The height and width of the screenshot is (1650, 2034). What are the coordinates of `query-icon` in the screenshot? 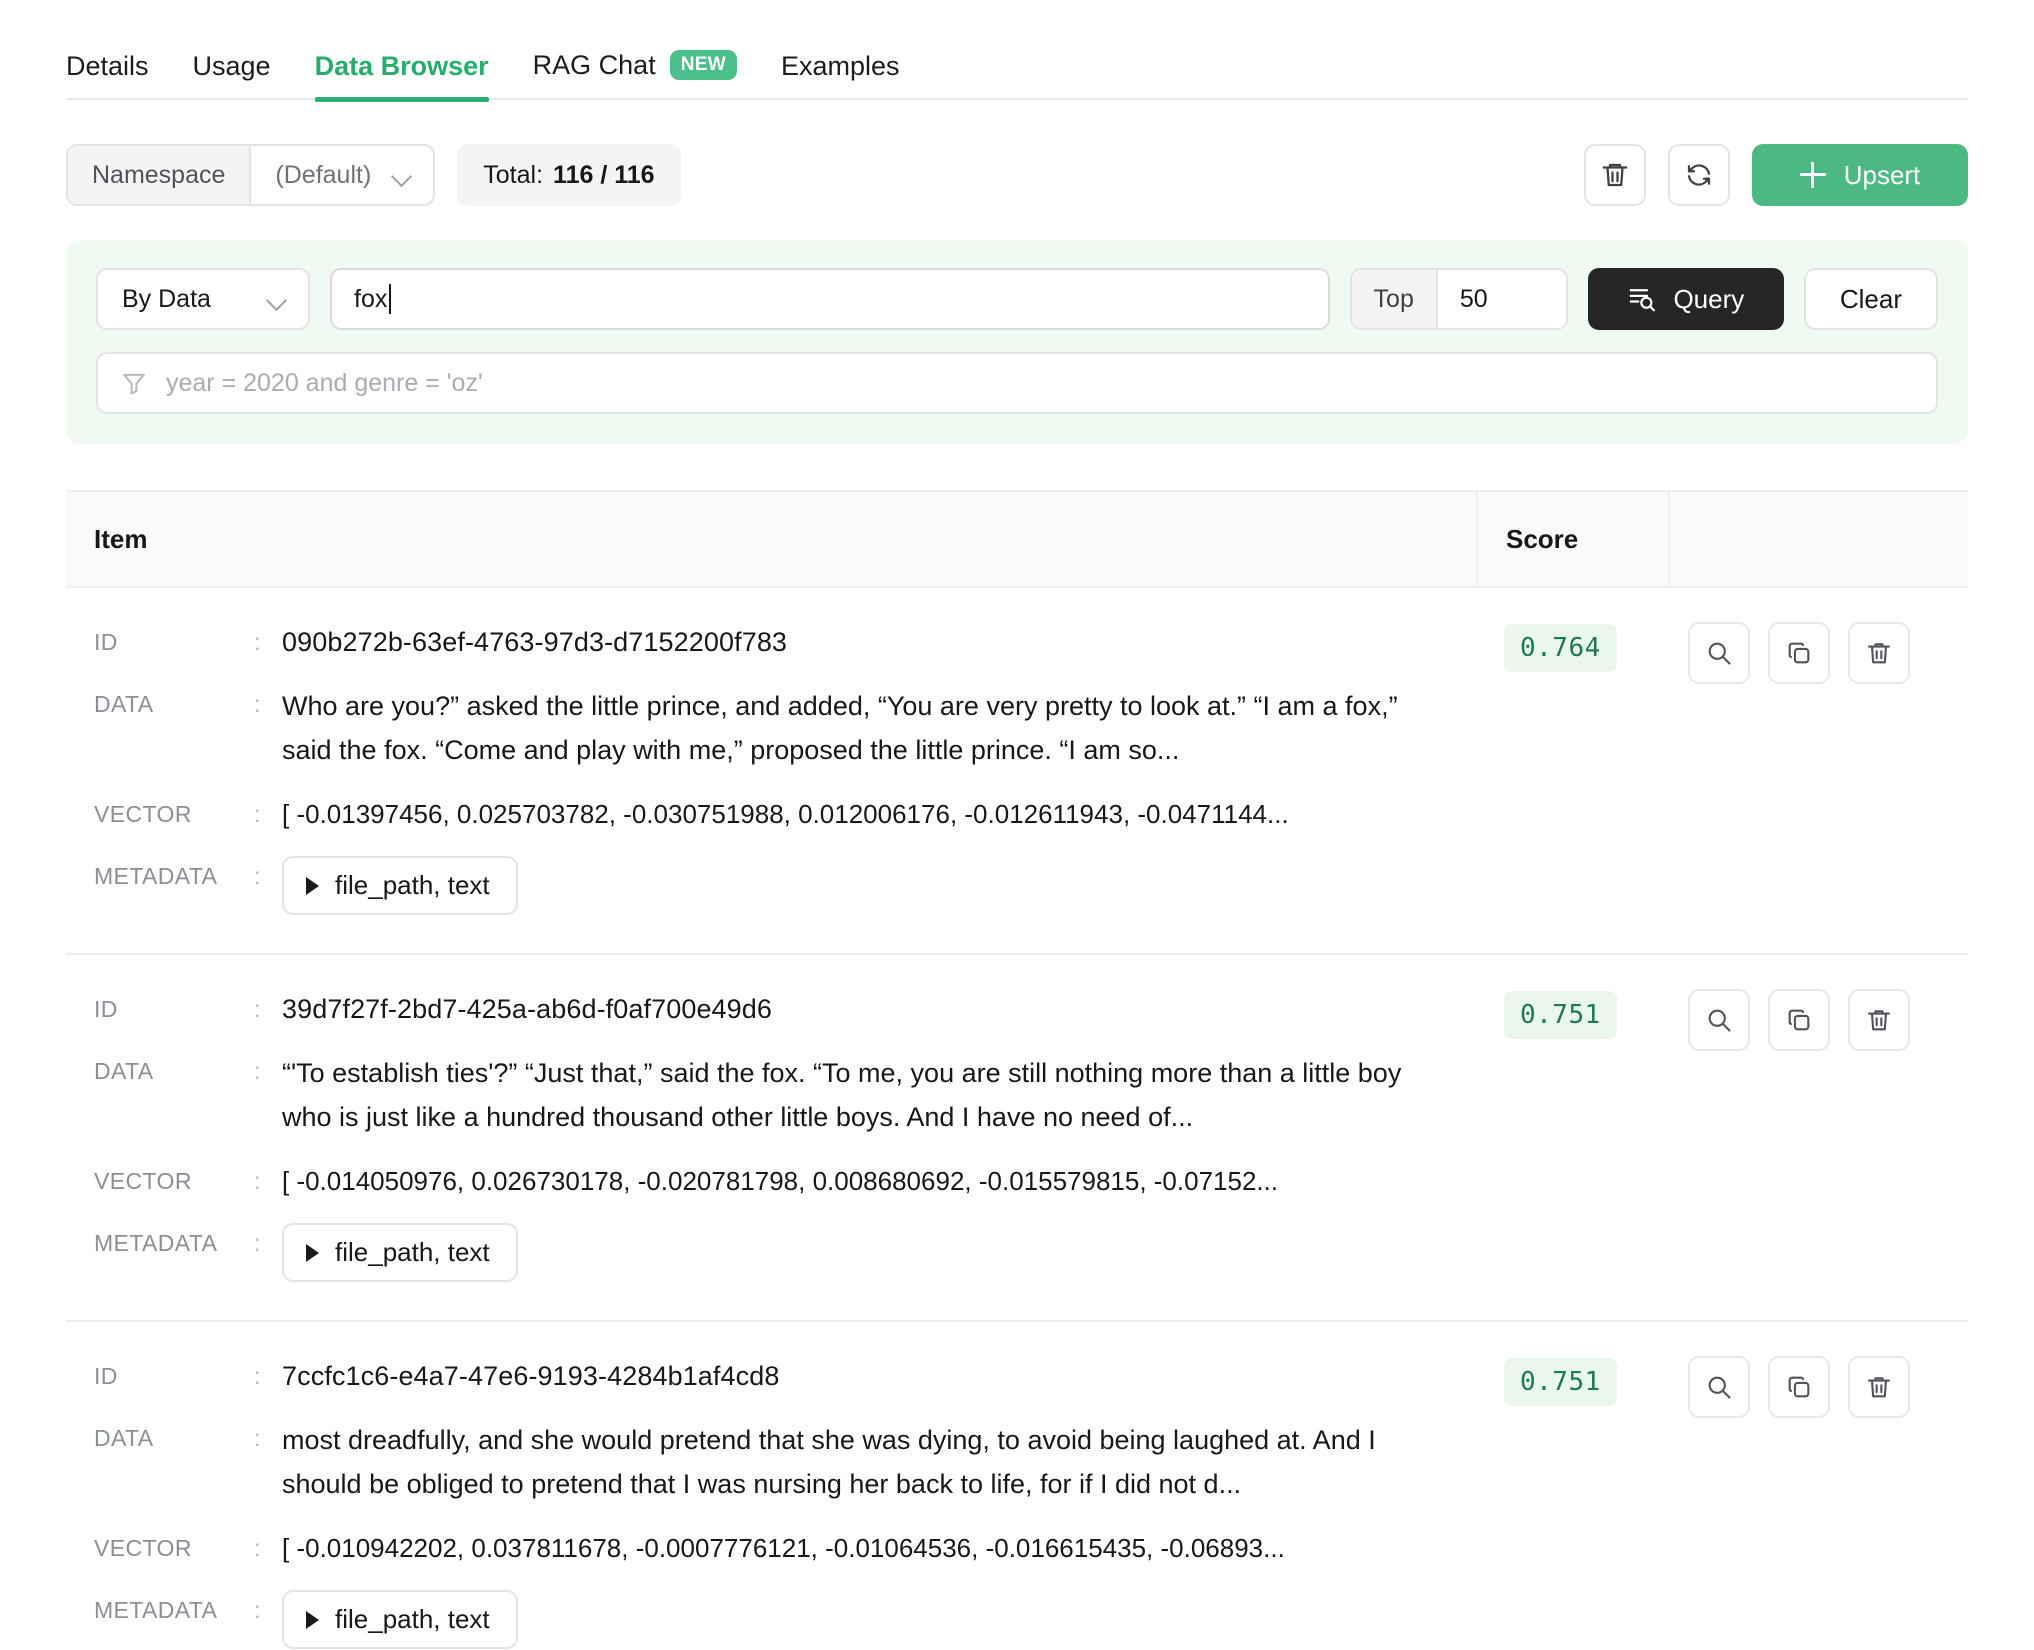 It's located at (1642, 299).